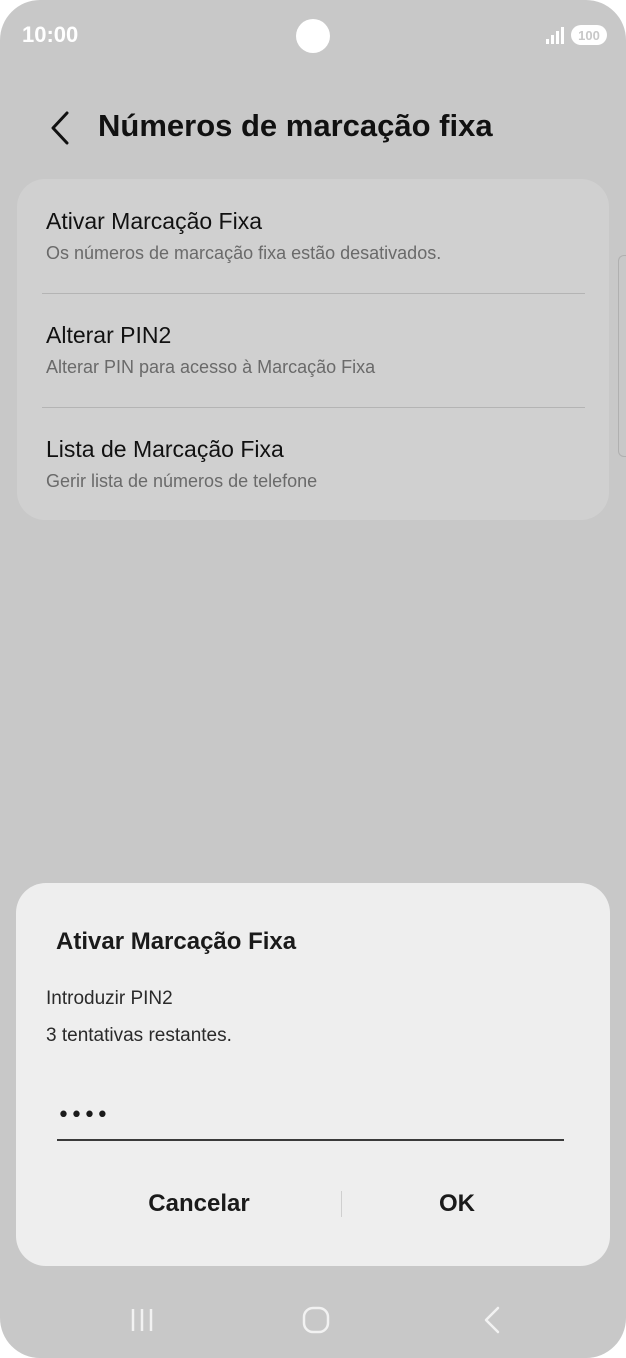  What do you see at coordinates (199, 1204) in the screenshot?
I see `cancel-button: Cancelar` at bounding box center [199, 1204].